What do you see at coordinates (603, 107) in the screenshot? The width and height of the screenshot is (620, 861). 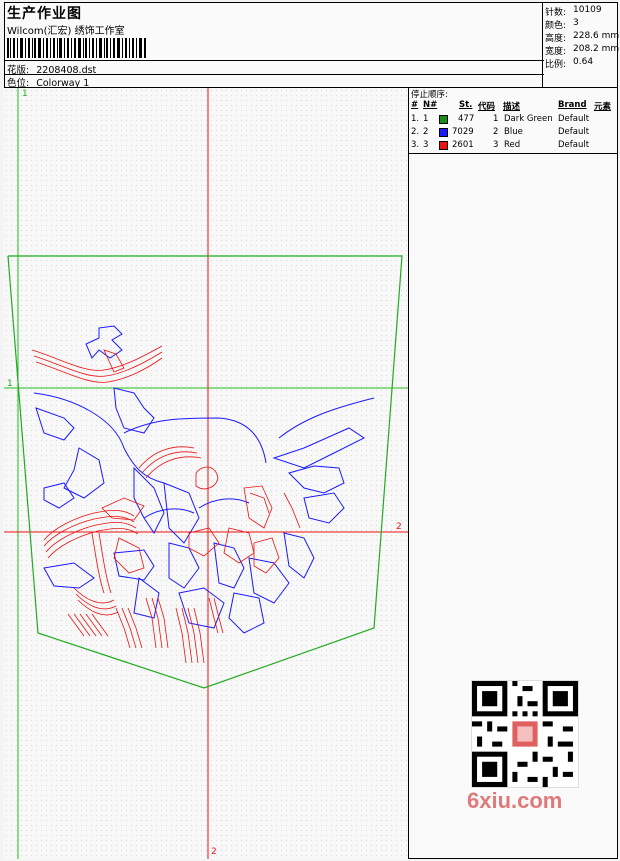 I see `col-element: 元素` at bounding box center [603, 107].